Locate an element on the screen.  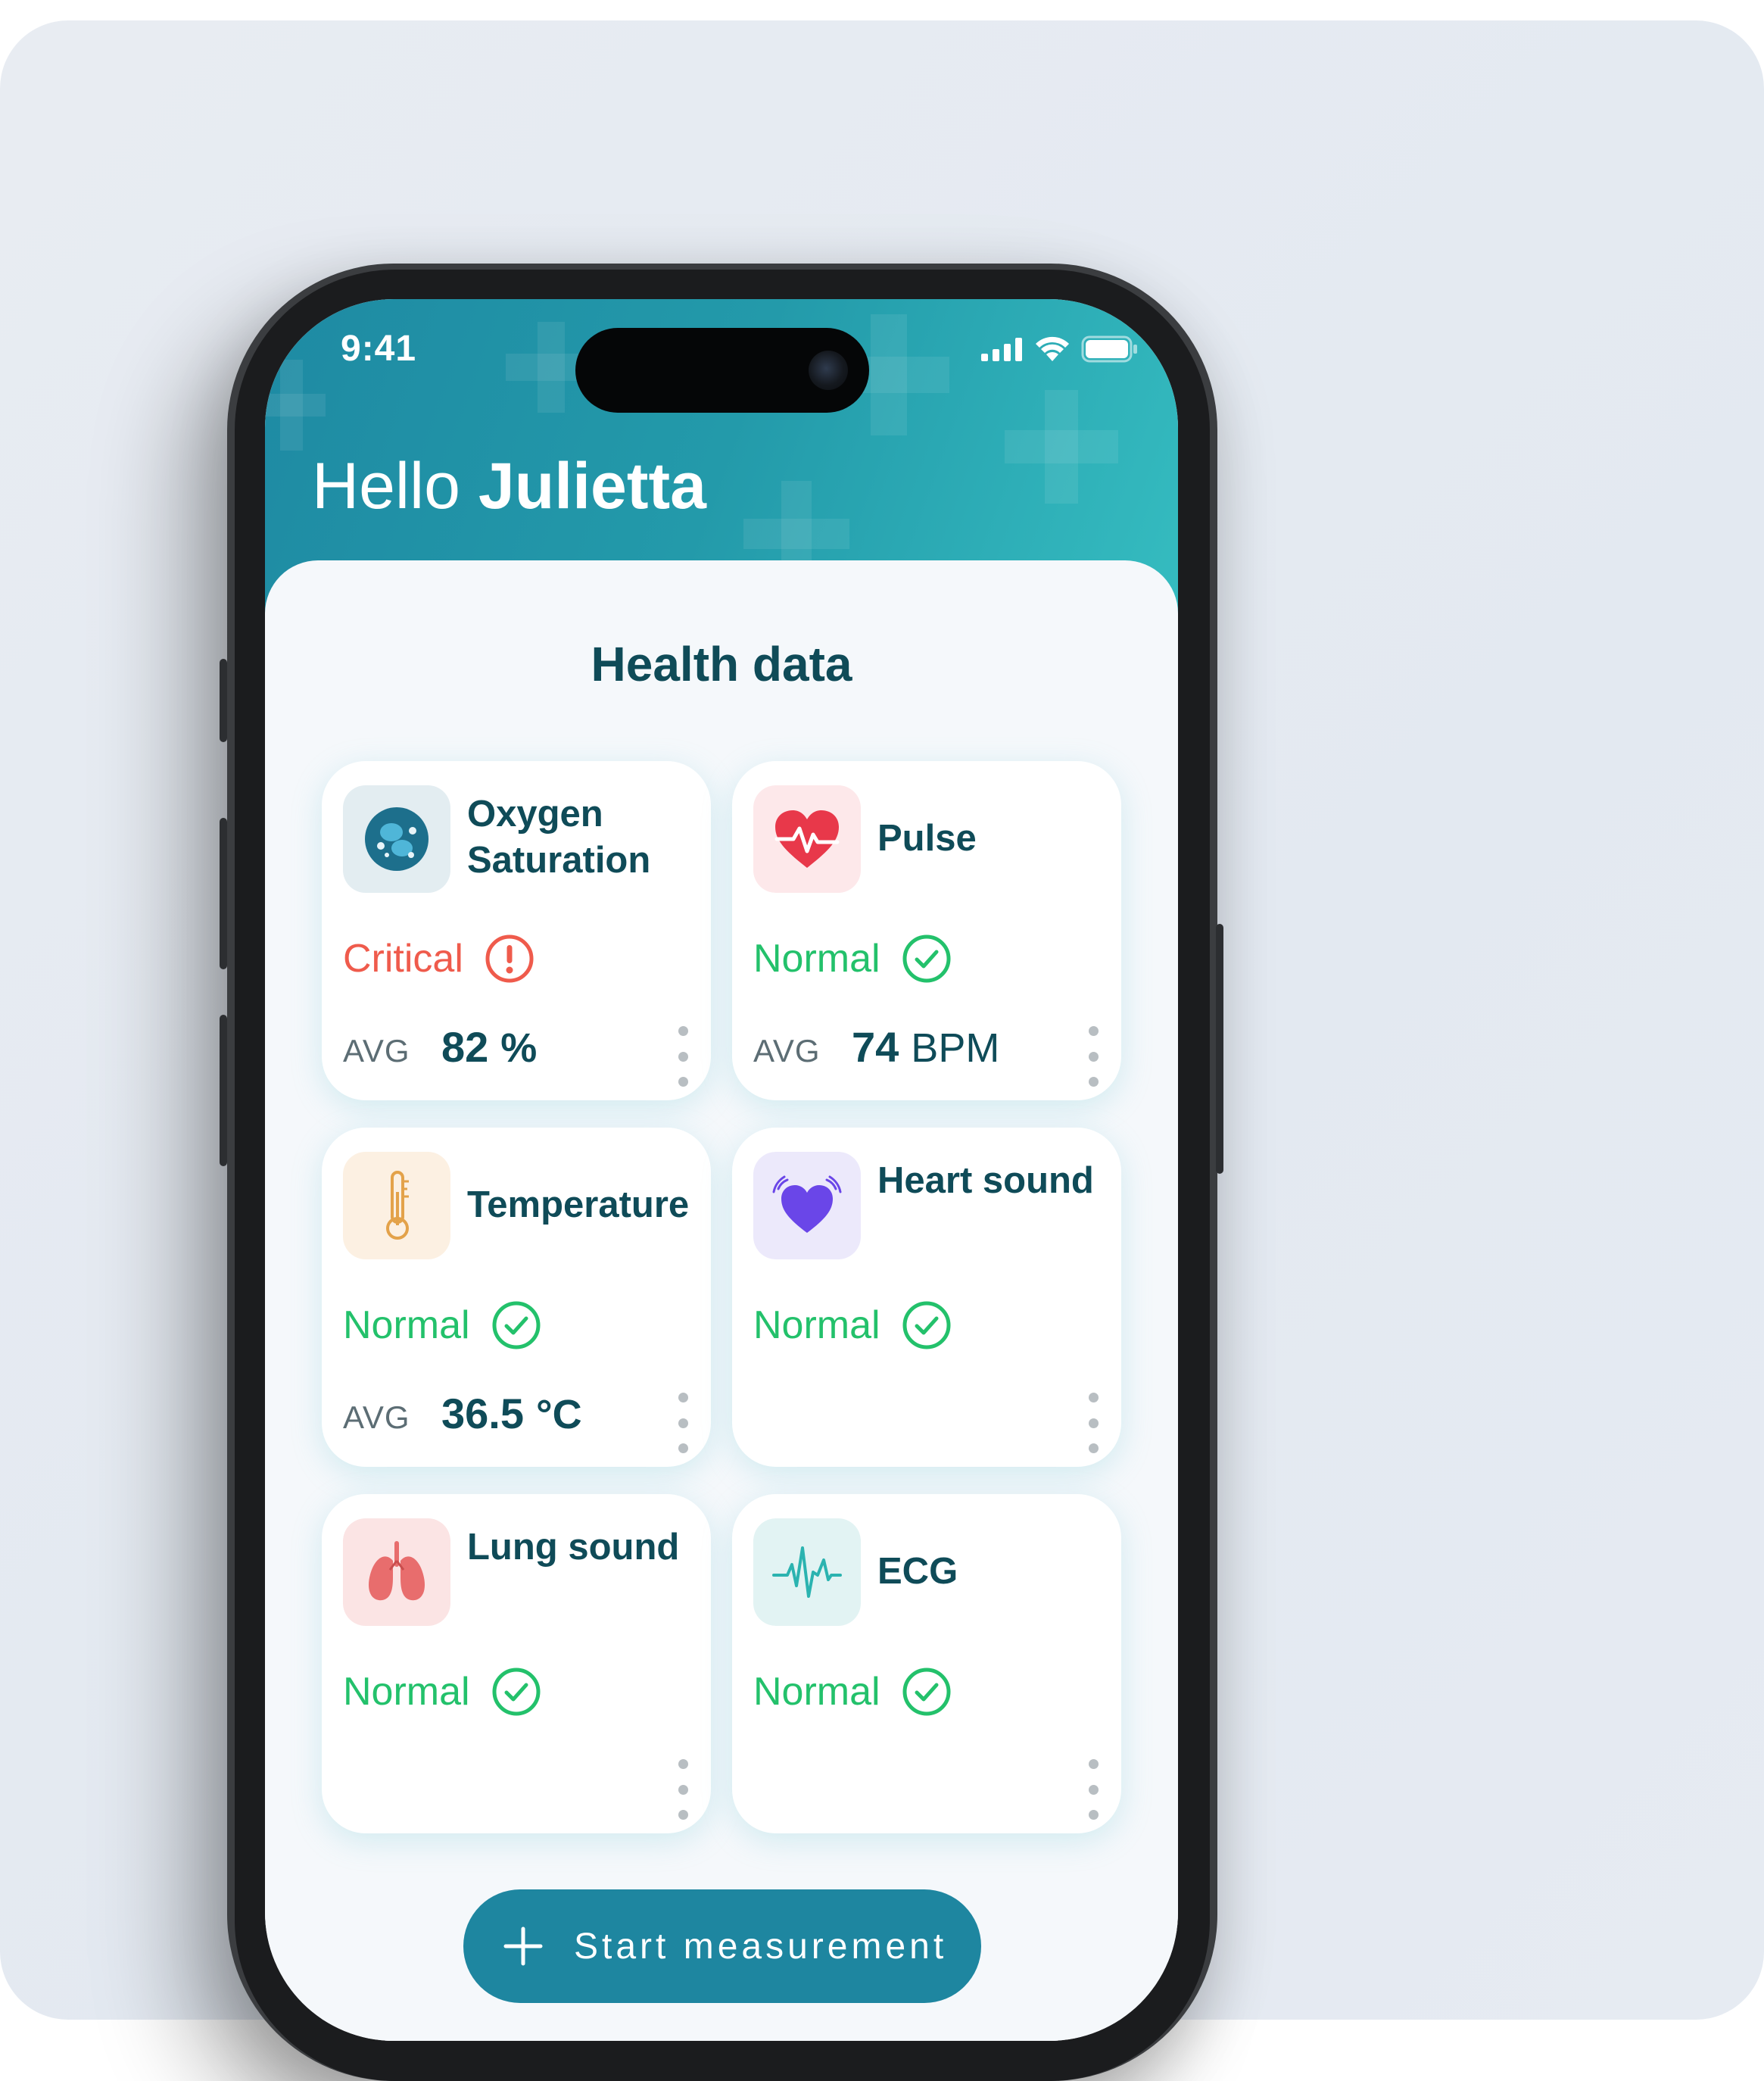
status-text: Critical is located at coordinates (403, 959).